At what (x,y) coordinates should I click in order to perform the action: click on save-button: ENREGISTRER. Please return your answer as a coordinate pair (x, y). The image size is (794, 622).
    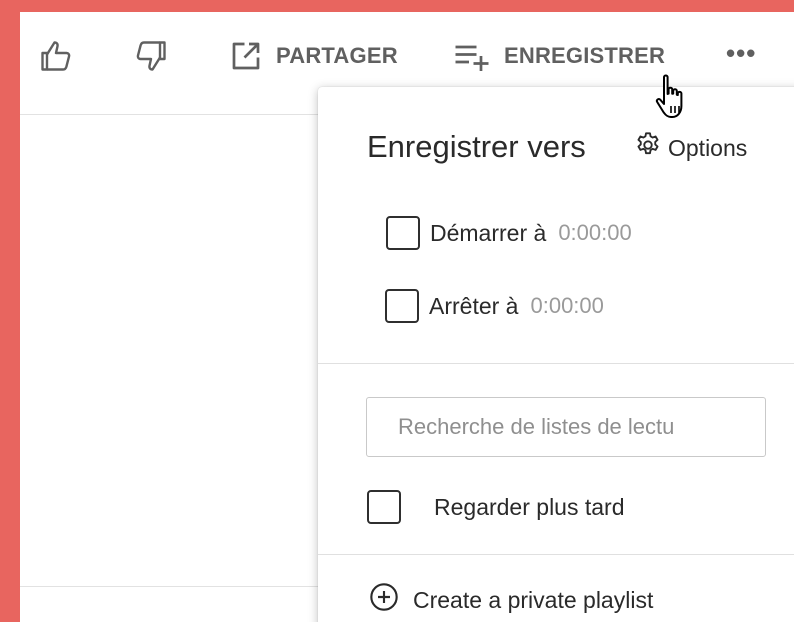
    Looking at the image, I should click on (558, 56).